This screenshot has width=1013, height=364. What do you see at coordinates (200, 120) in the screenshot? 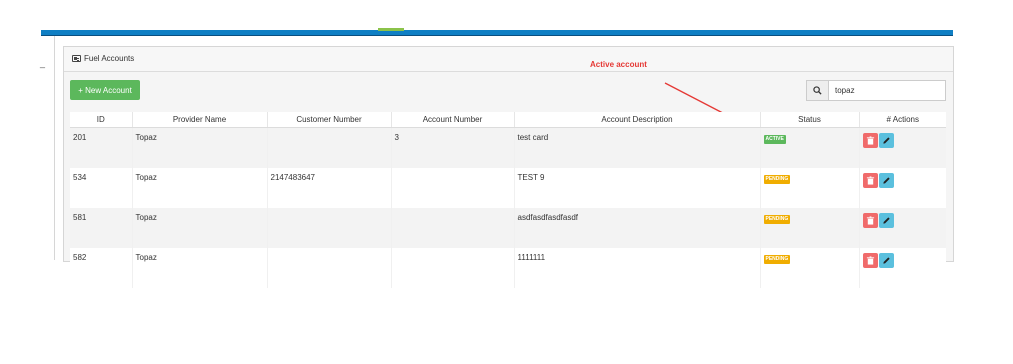
I see `column-header-provider-name: Provider Name` at bounding box center [200, 120].